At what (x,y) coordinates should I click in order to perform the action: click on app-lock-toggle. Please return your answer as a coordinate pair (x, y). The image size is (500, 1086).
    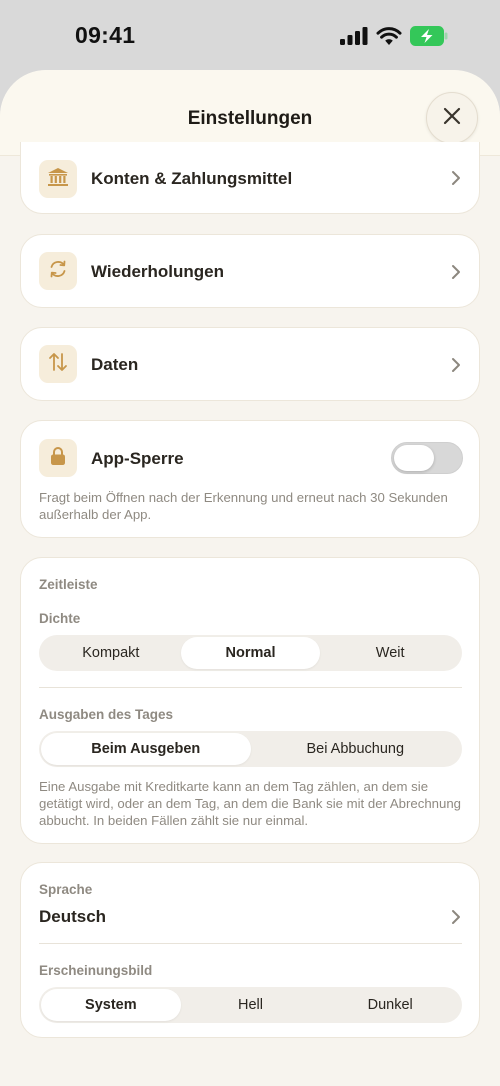
    Looking at the image, I should click on (427, 458).